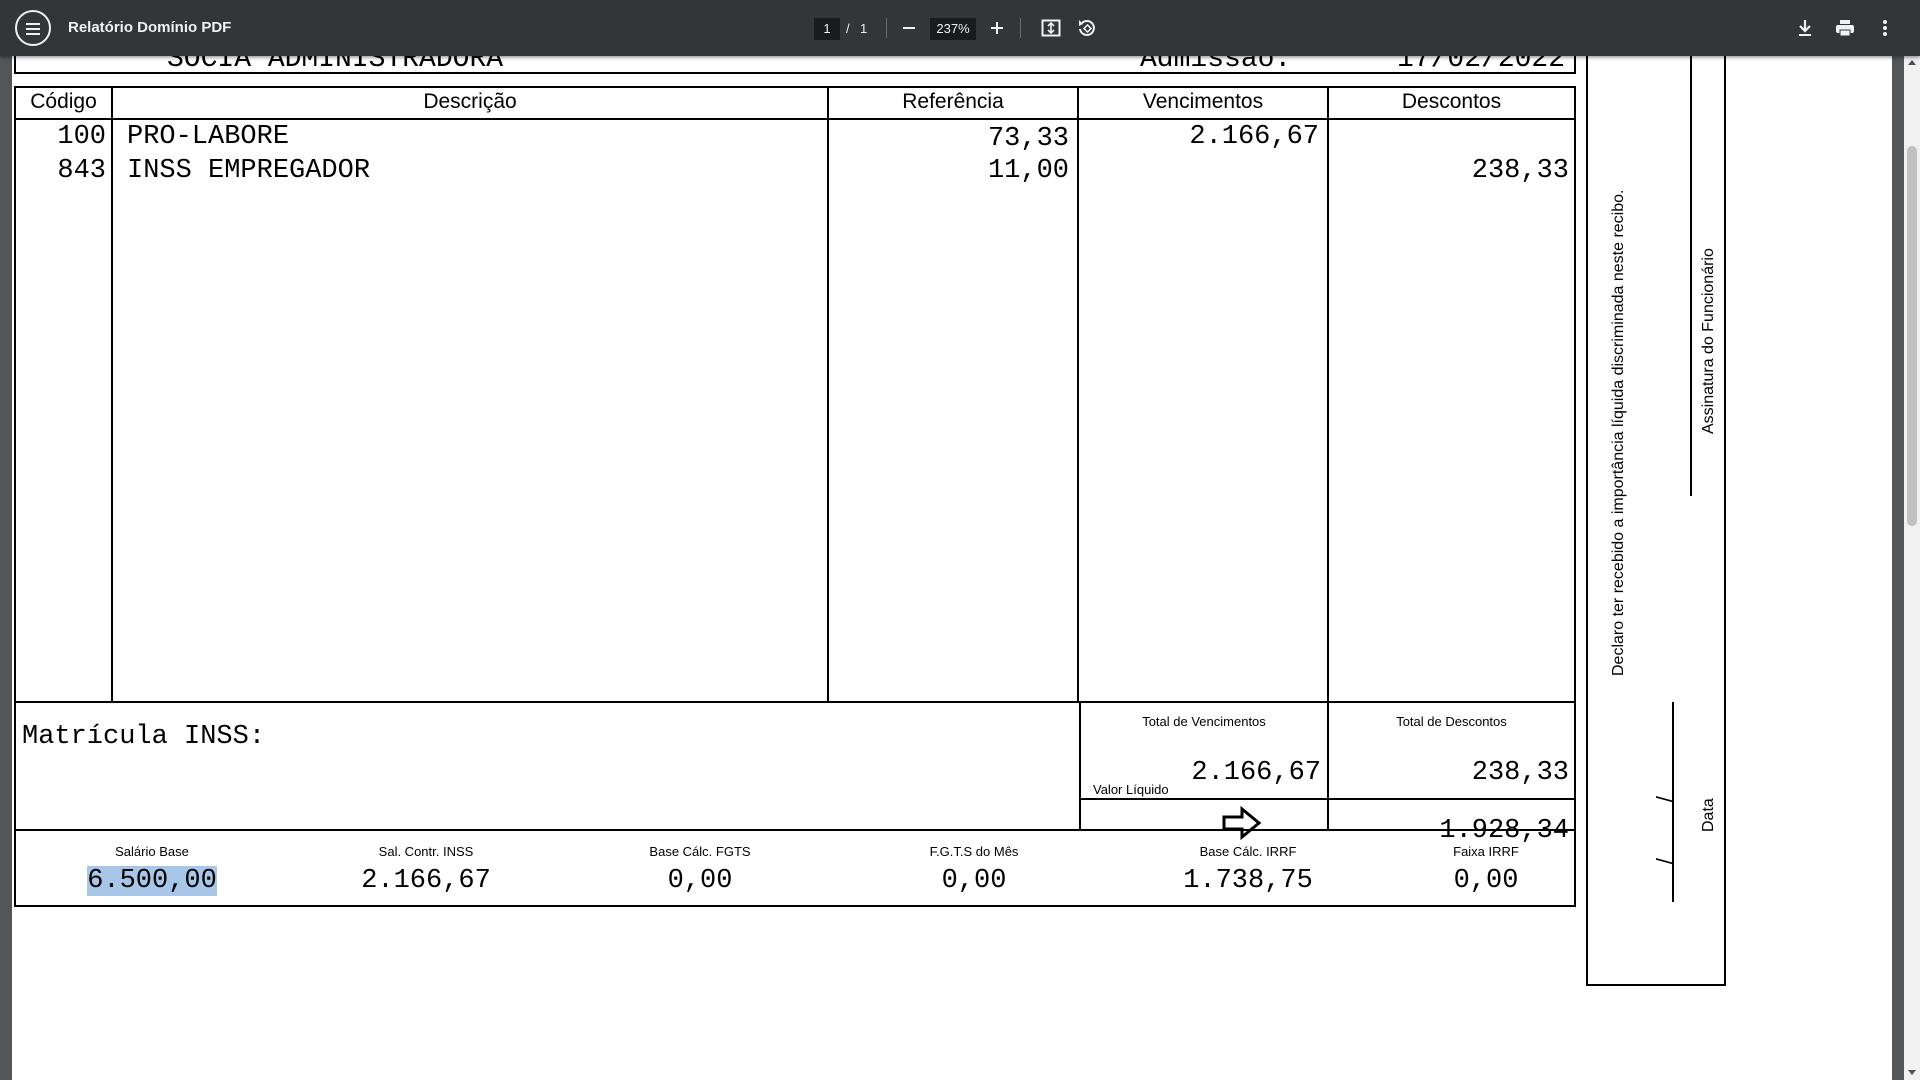  I want to click on signature-label: Assinatura do Funcionário, so click(1708, 341).